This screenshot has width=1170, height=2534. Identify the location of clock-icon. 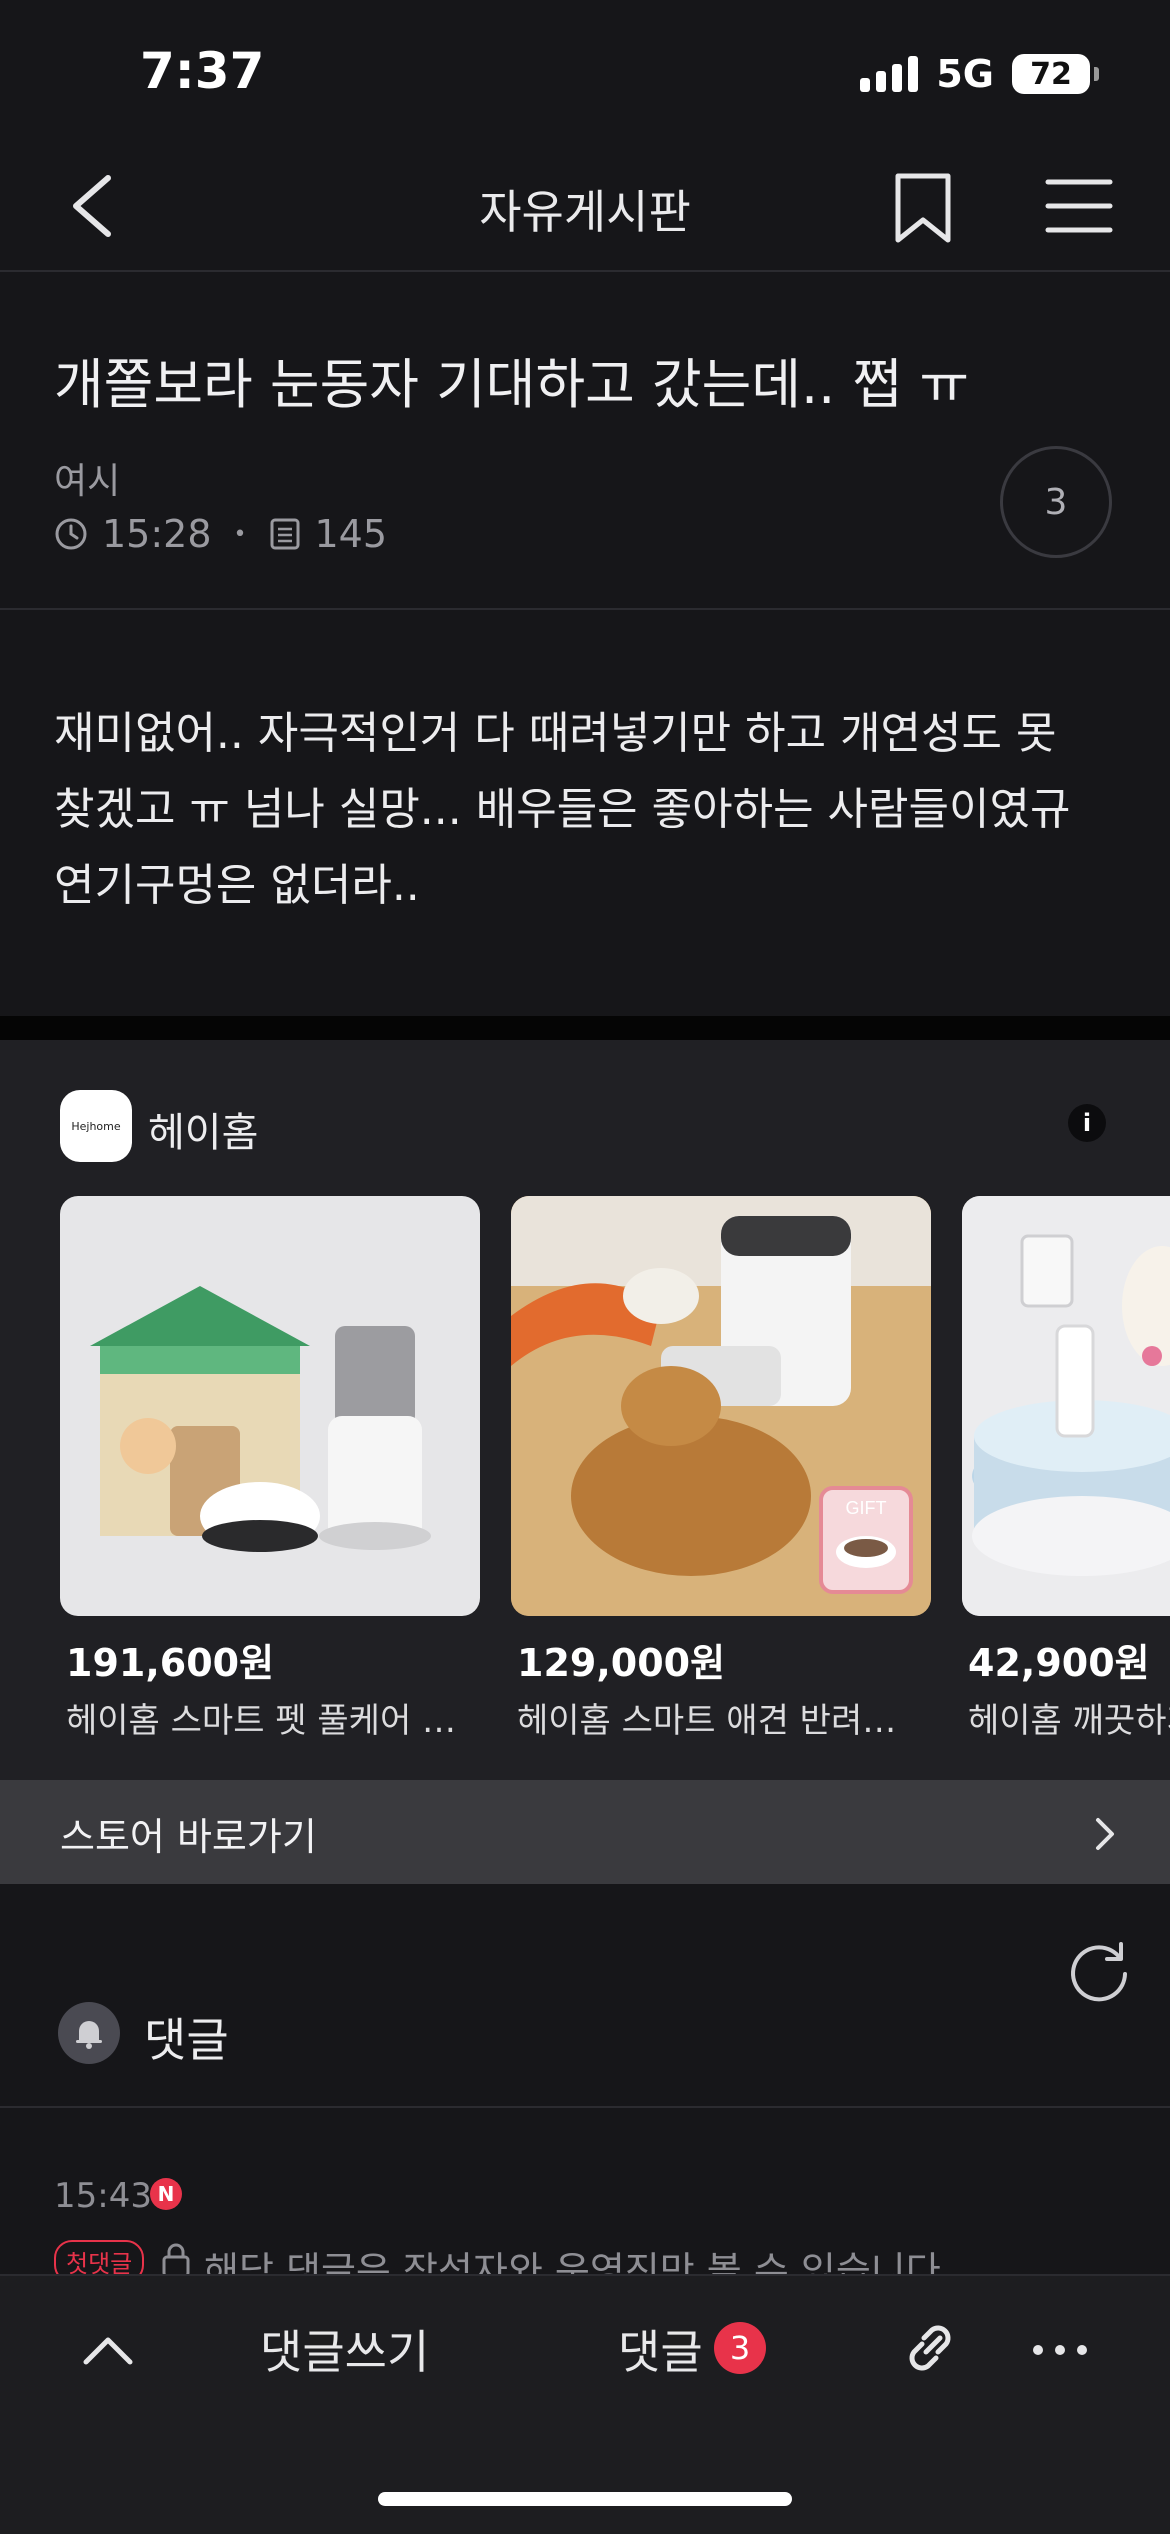
(71, 534).